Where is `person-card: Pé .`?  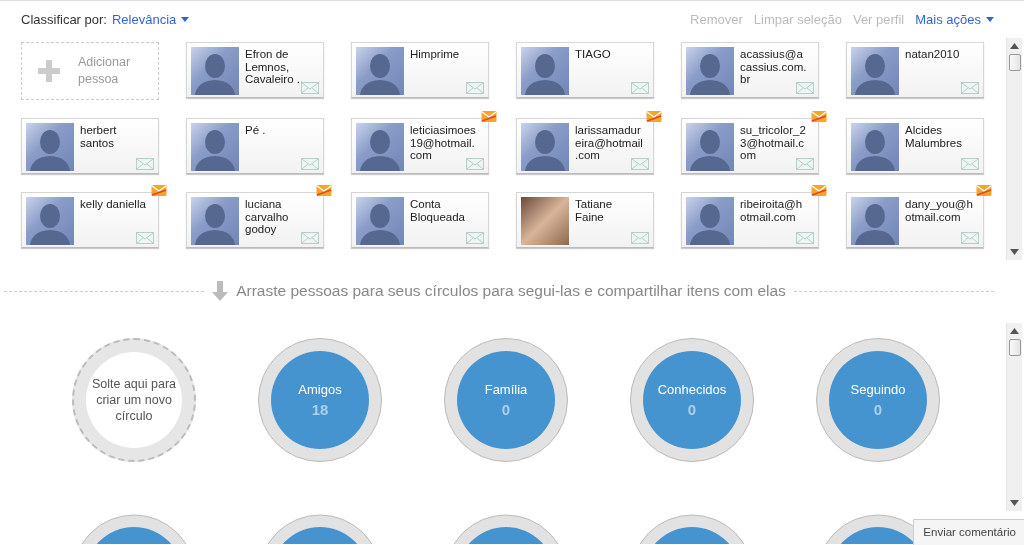 person-card: Pé . is located at coordinates (255, 146).